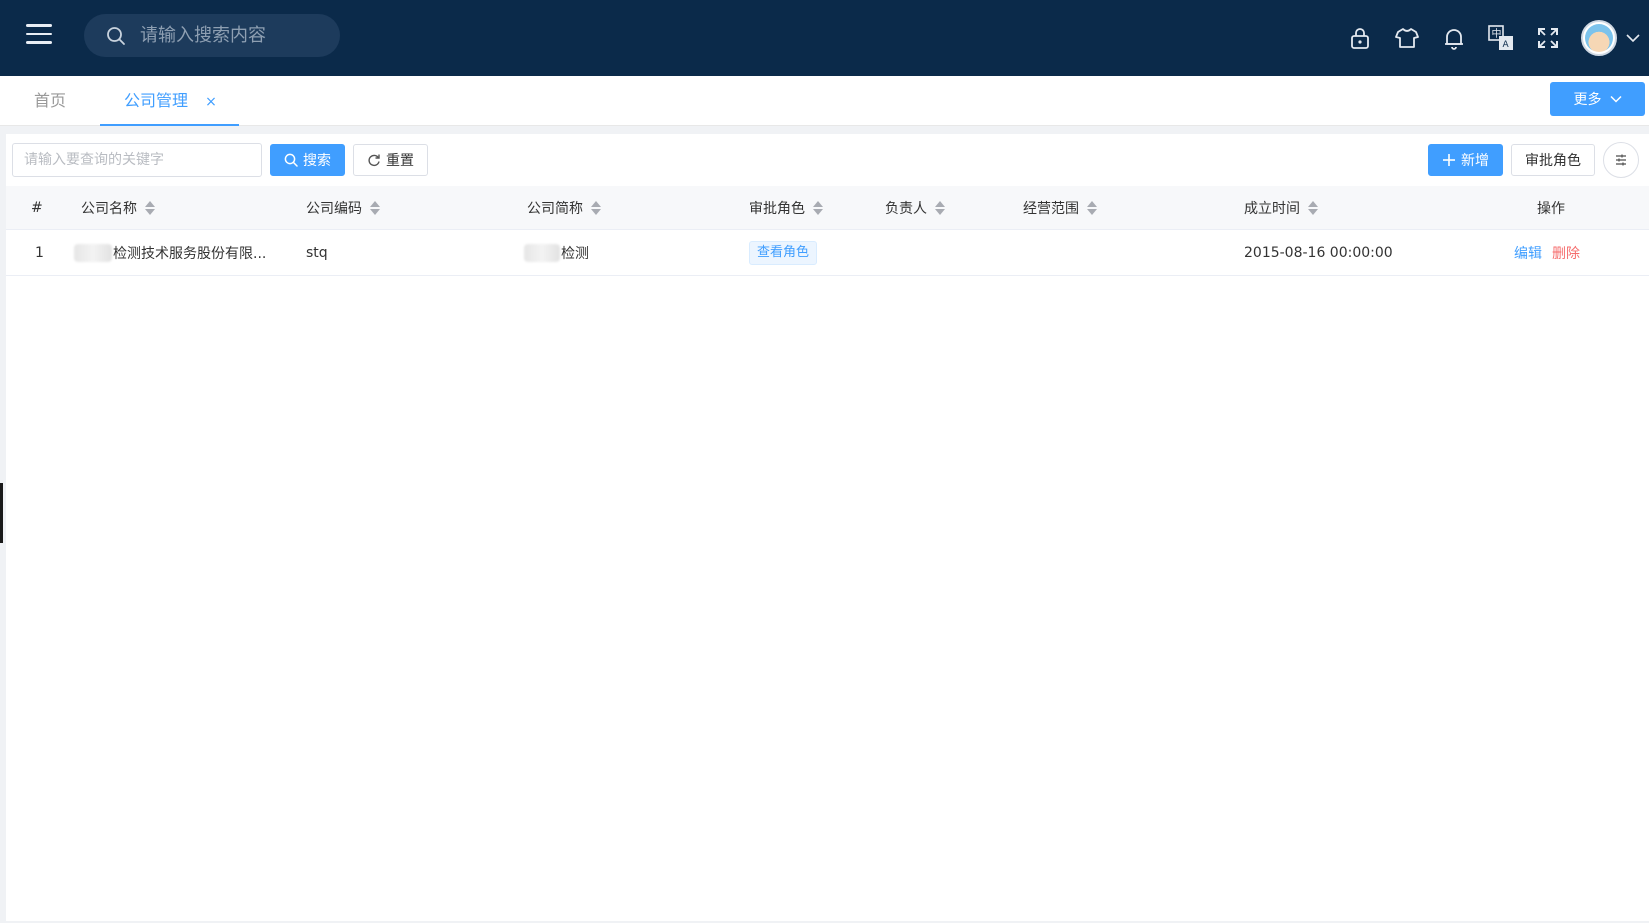 The width and height of the screenshot is (1649, 923). I want to click on tab-company-label: 公司管理, so click(156, 100).